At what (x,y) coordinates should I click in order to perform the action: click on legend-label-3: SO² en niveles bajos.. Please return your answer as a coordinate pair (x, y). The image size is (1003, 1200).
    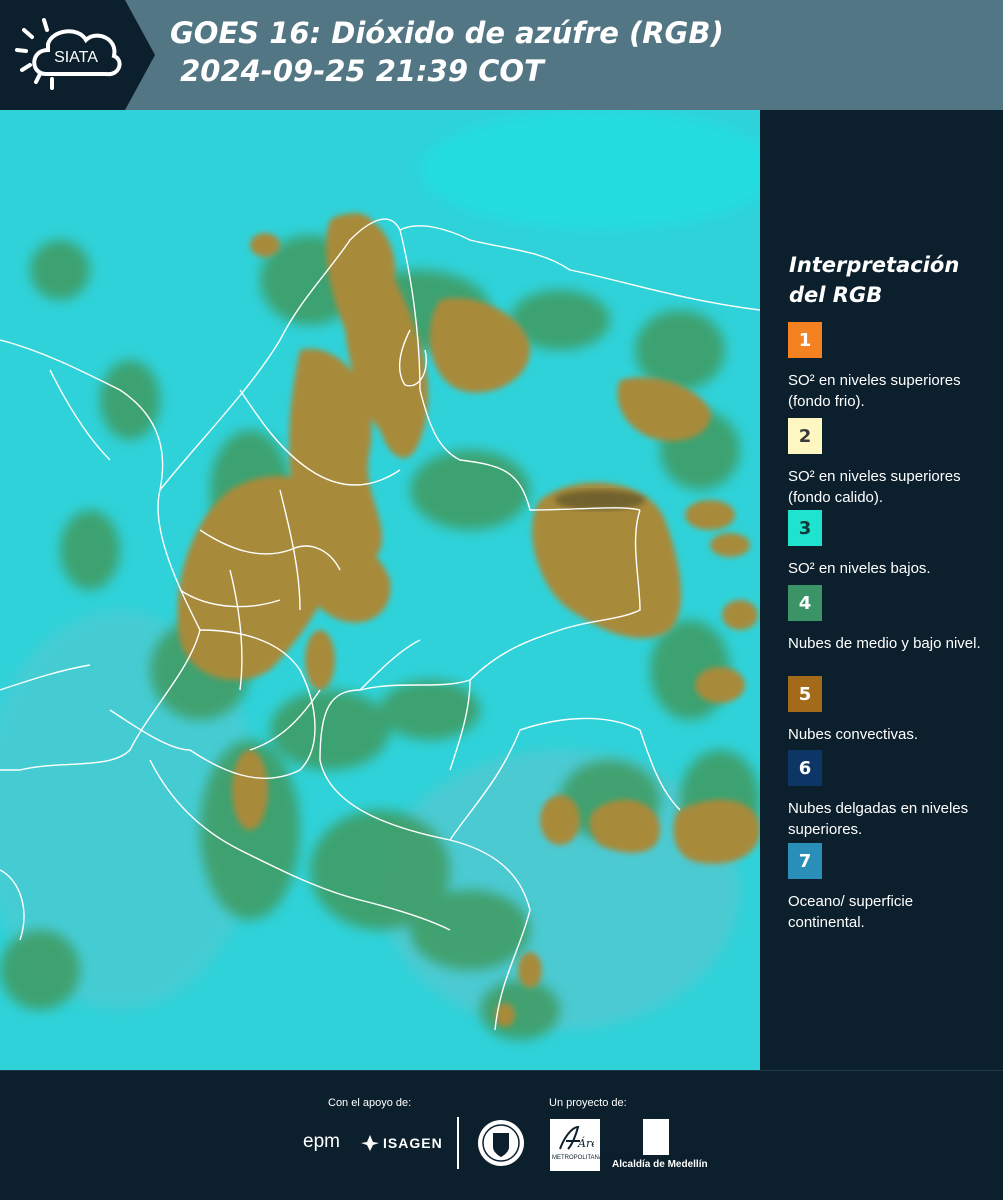
    Looking at the image, I should click on (859, 568).